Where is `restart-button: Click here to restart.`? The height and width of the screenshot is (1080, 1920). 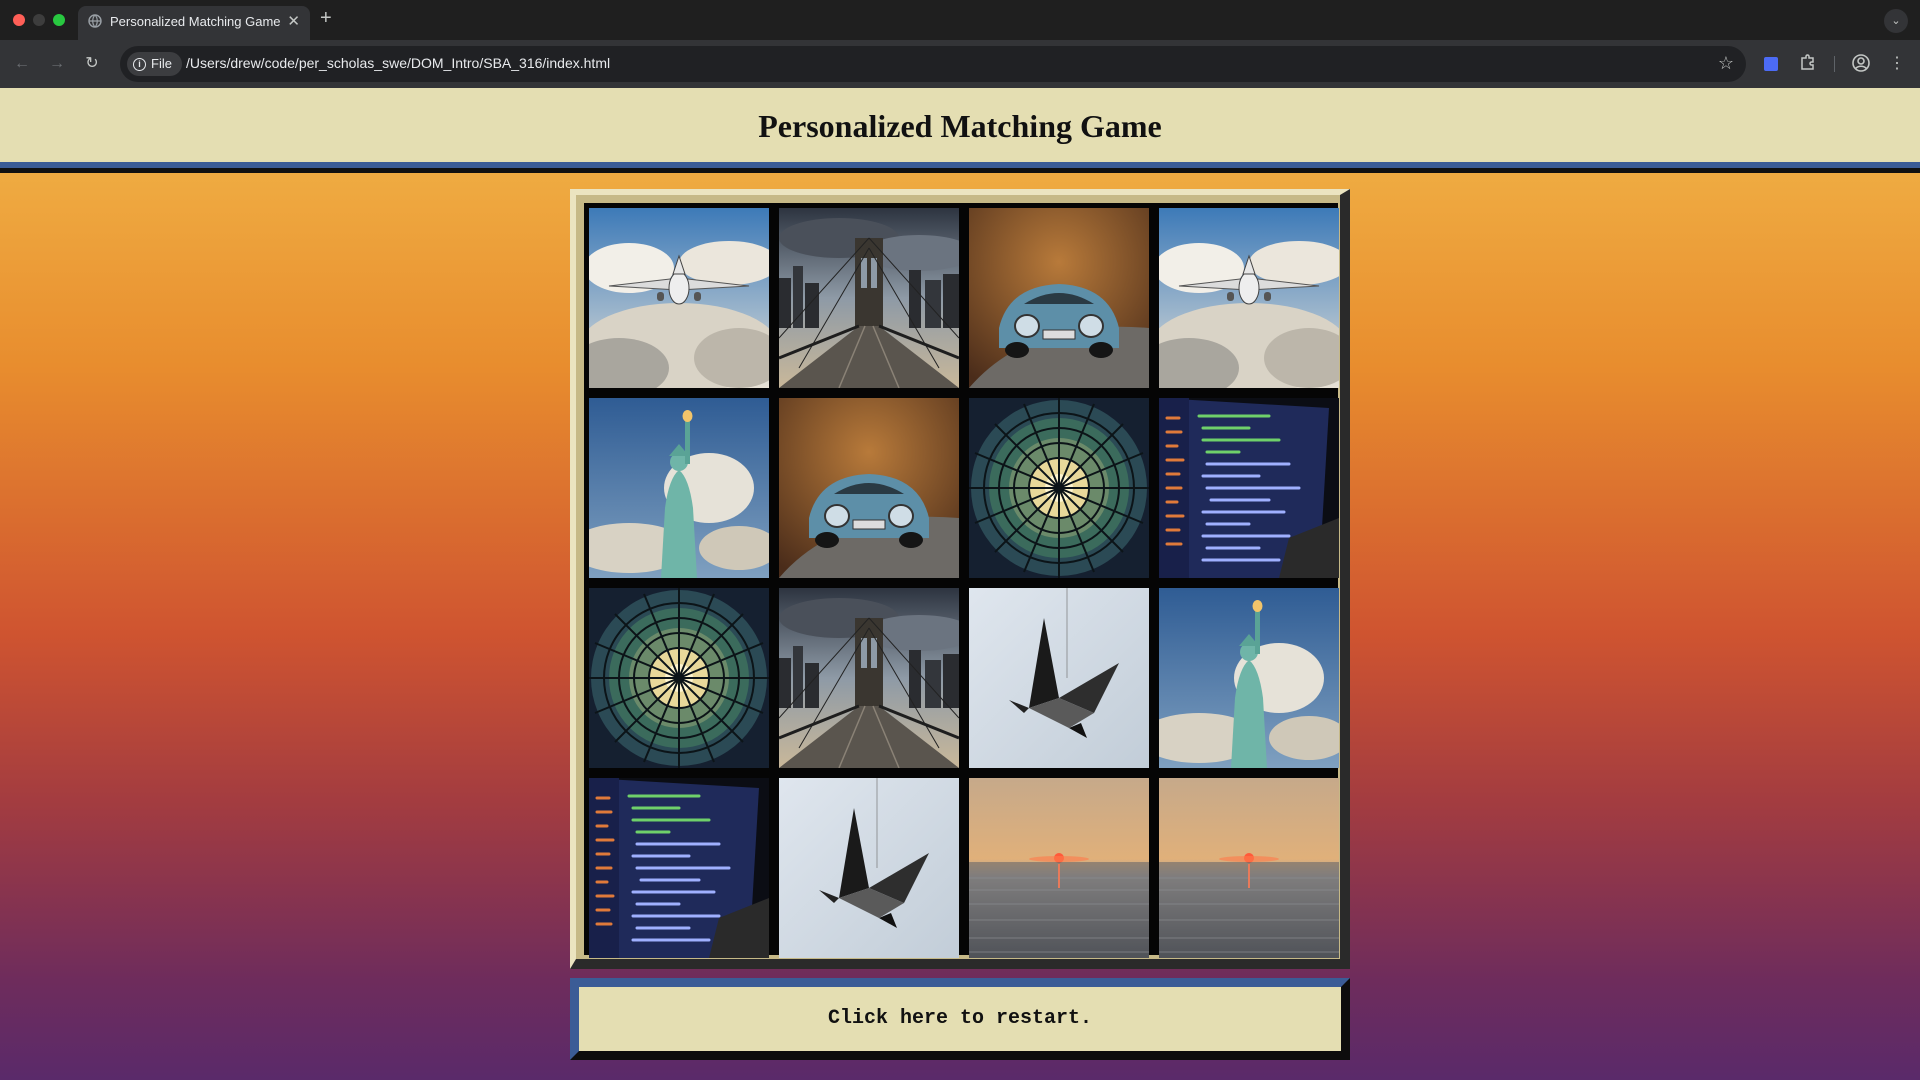
restart-button: Click here to restart. is located at coordinates (960, 1019).